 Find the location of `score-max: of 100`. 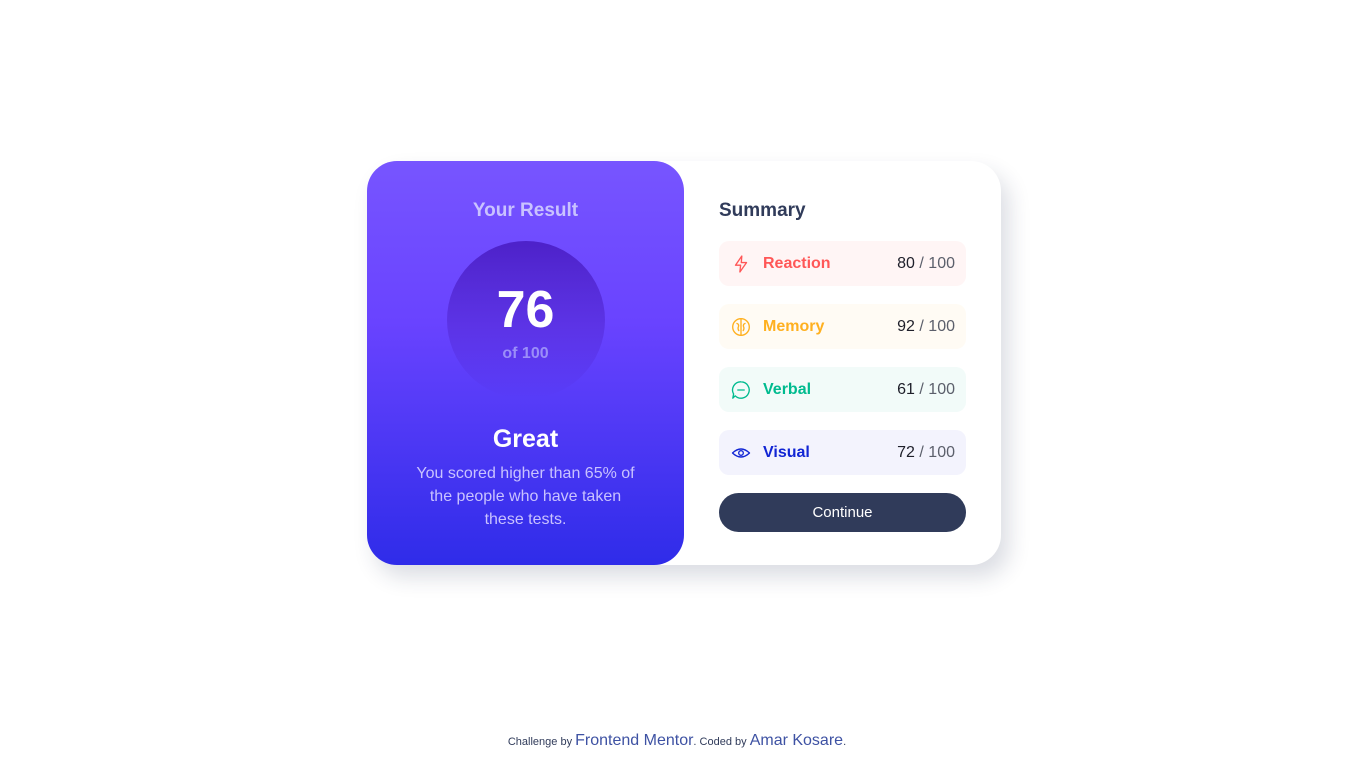

score-max: of 100 is located at coordinates (525, 353).